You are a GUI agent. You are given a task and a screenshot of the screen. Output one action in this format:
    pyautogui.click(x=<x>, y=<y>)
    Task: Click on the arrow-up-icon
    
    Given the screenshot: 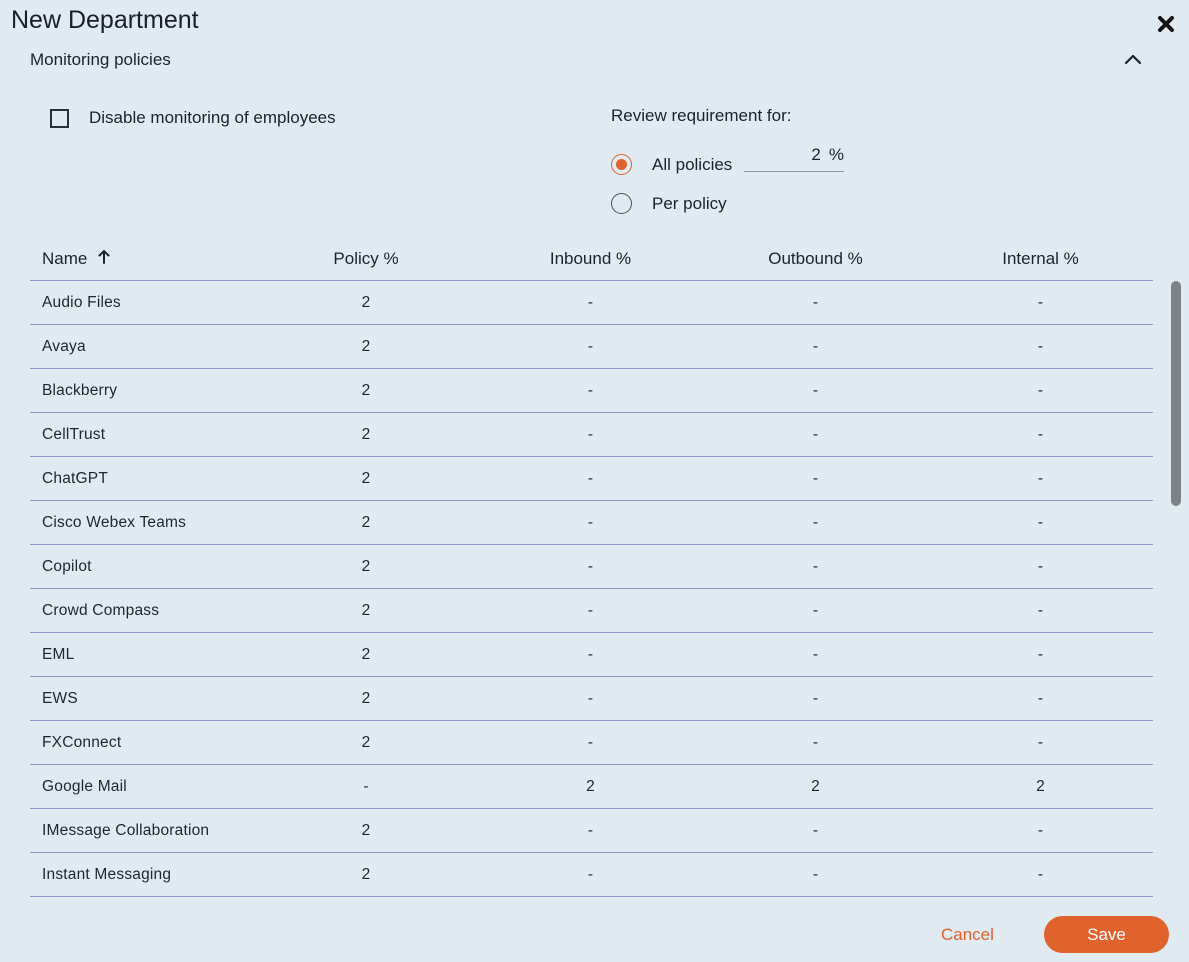 What is the action you would take?
    pyautogui.click(x=104, y=259)
    